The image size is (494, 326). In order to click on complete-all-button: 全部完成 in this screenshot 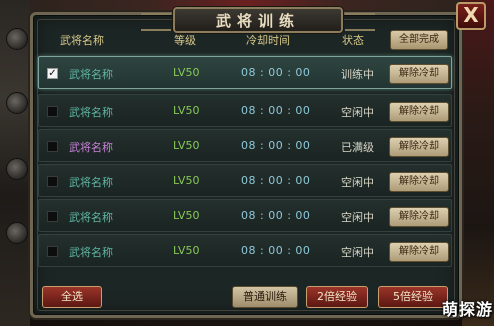, I will do `click(419, 40)`.